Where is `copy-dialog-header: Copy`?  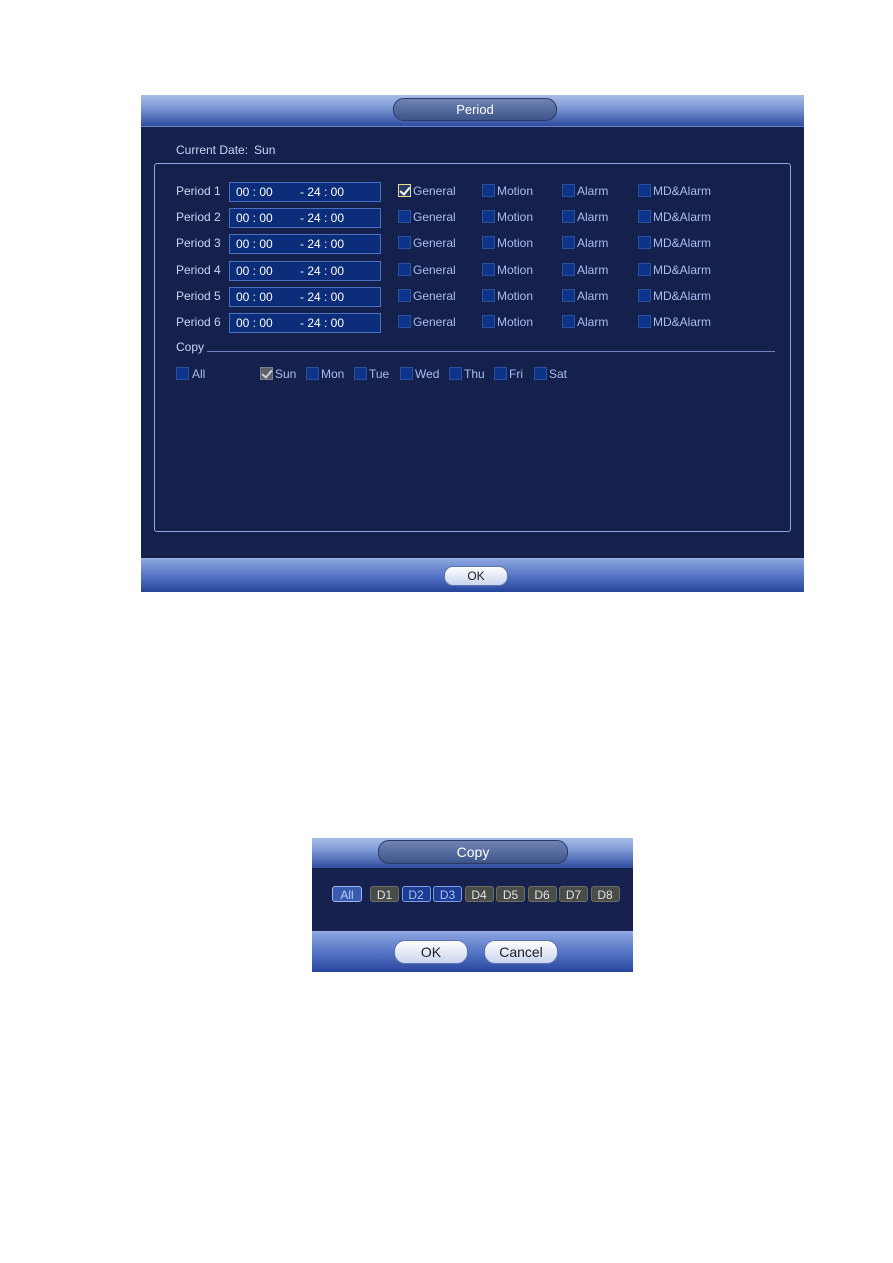 copy-dialog-header: Copy is located at coordinates (472, 853).